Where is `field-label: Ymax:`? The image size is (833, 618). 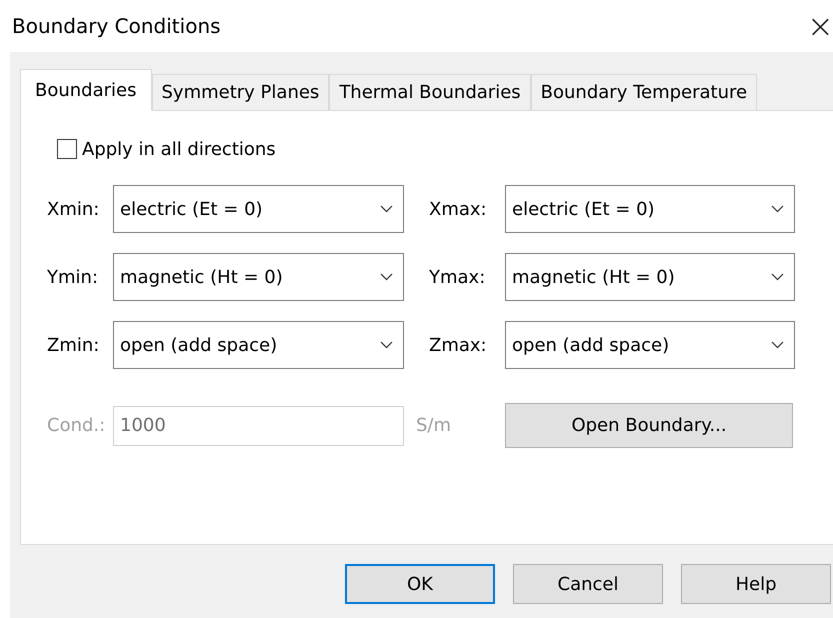
field-label: Ymax: is located at coordinates (457, 277).